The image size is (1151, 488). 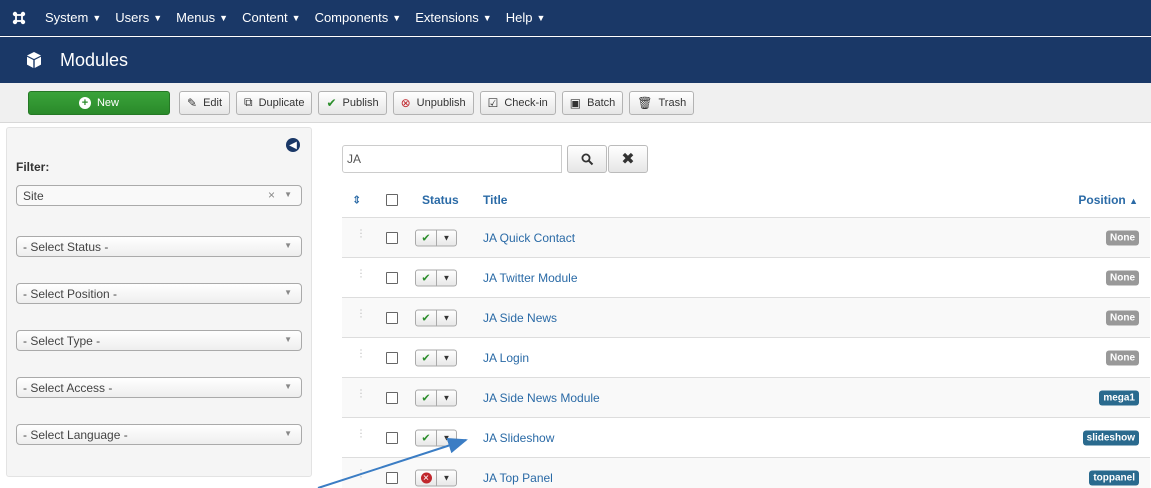 What do you see at coordinates (440, 200) in the screenshot?
I see `status-column-header: Status` at bounding box center [440, 200].